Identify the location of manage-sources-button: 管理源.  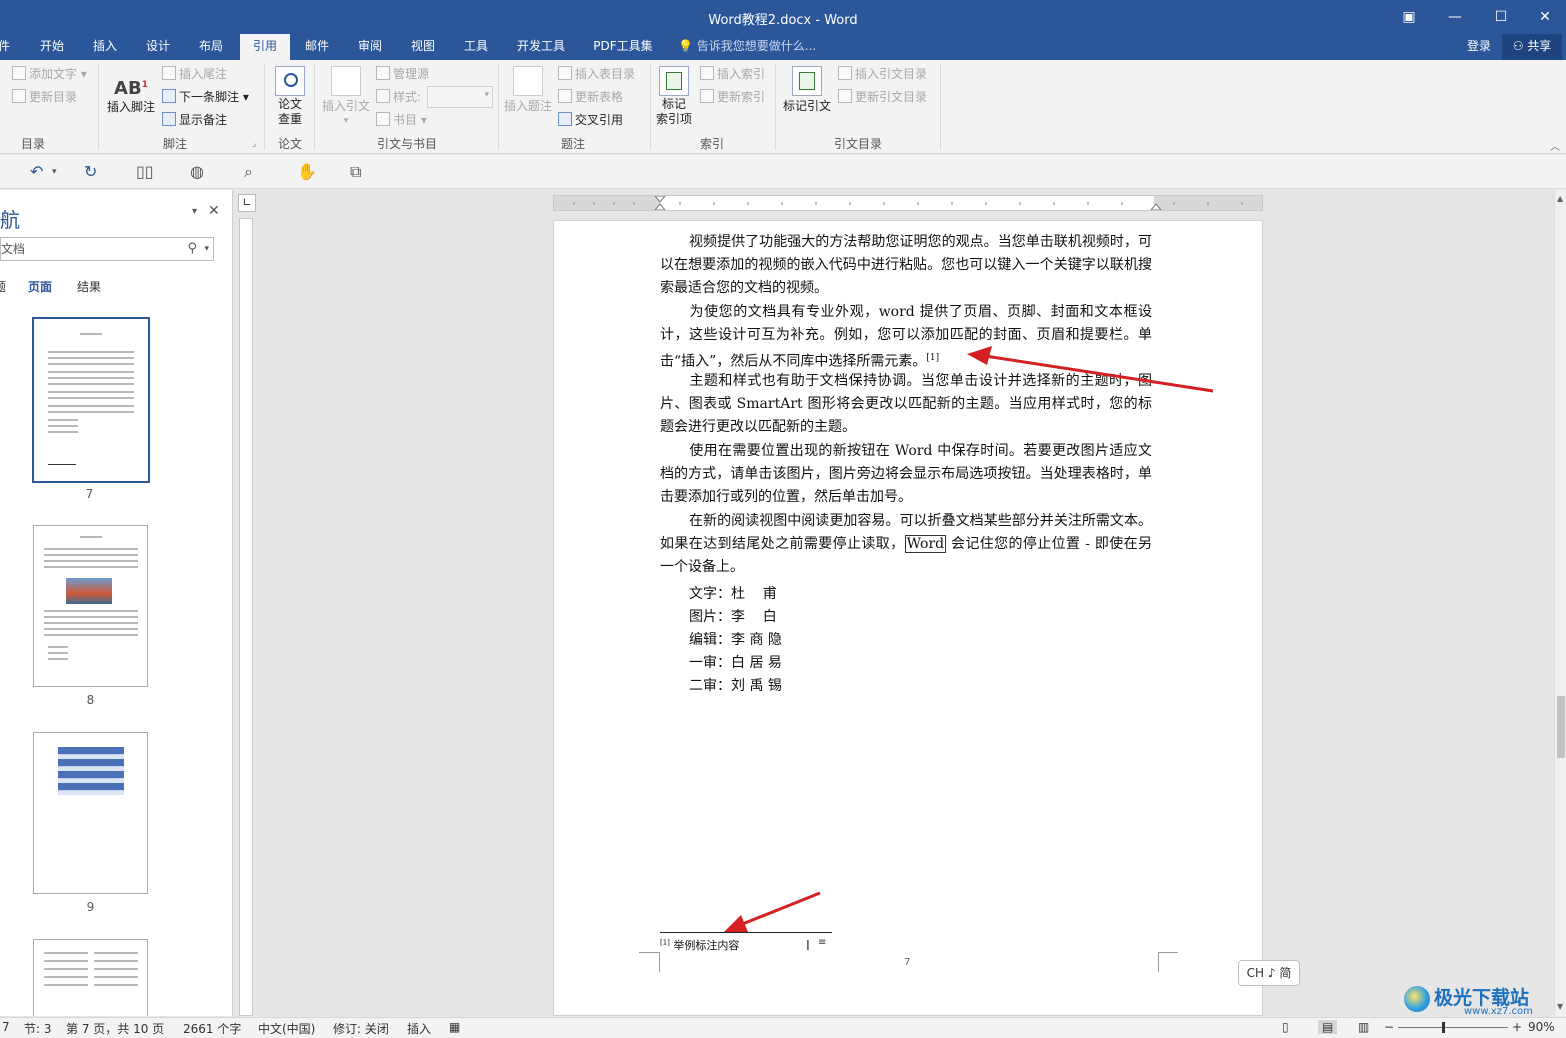
(402, 74).